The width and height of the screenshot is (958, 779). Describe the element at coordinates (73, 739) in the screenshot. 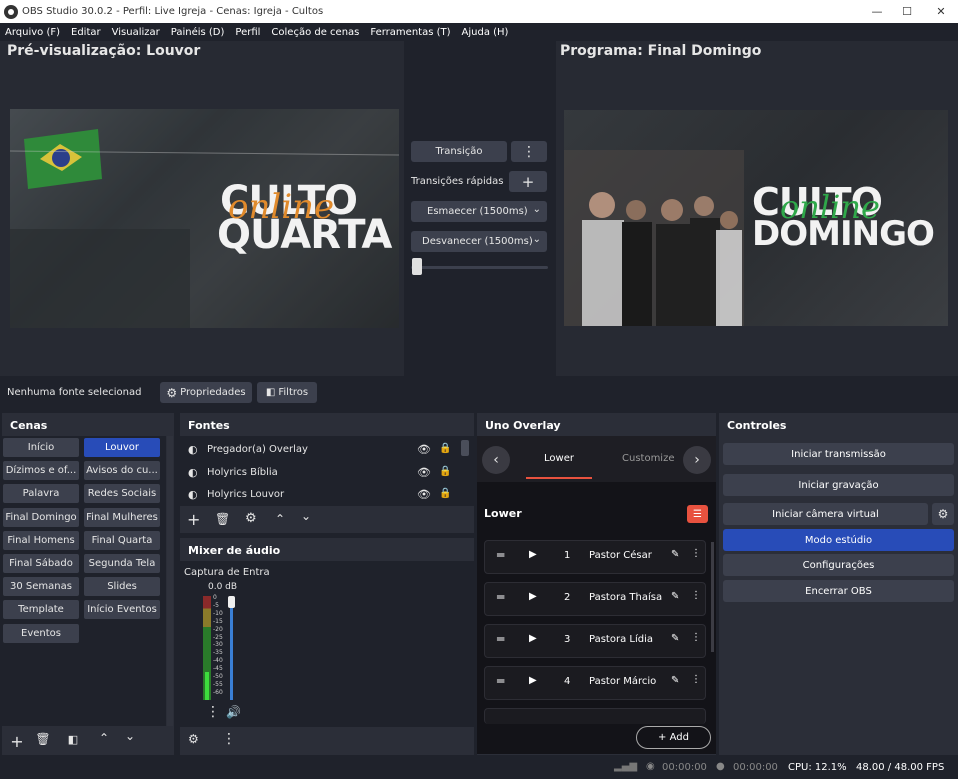

I see `scene-filters-icon: ◧` at that location.